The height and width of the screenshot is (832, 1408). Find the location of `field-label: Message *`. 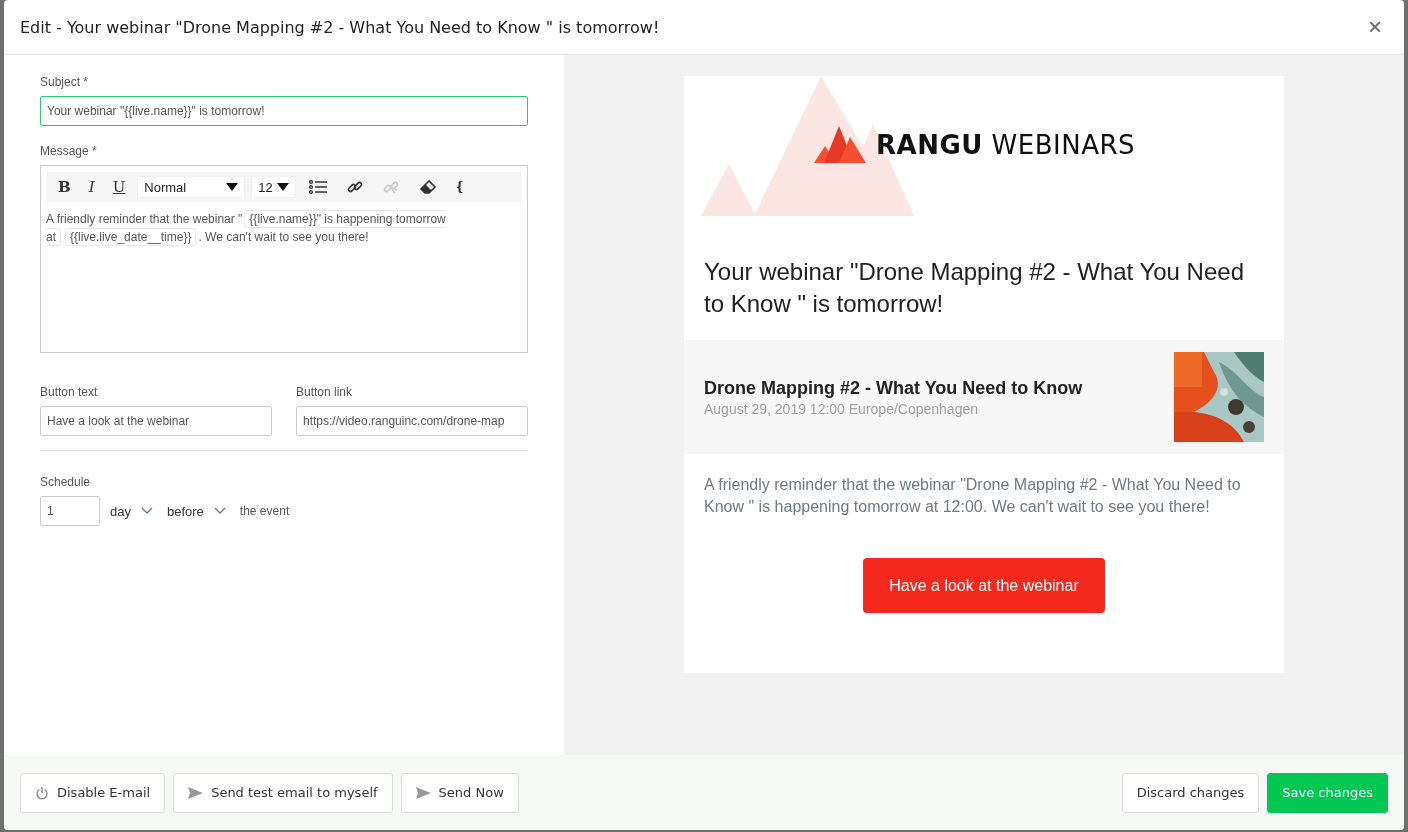

field-label: Message * is located at coordinates (69, 151).